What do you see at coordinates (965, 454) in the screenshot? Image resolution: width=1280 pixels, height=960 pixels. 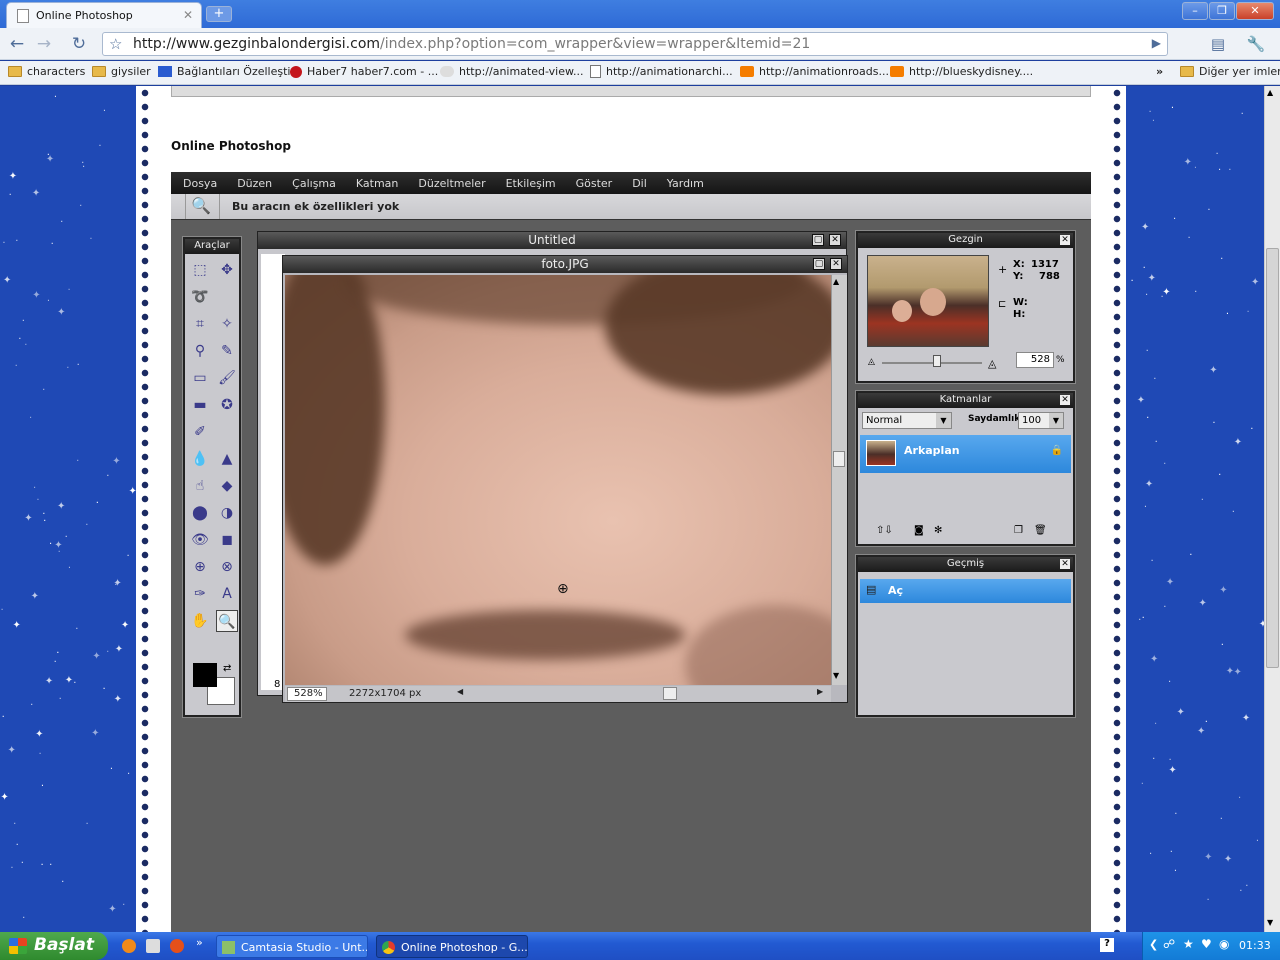 I see `layer-row-arkaplan: Arkaplan 🔒` at bounding box center [965, 454].